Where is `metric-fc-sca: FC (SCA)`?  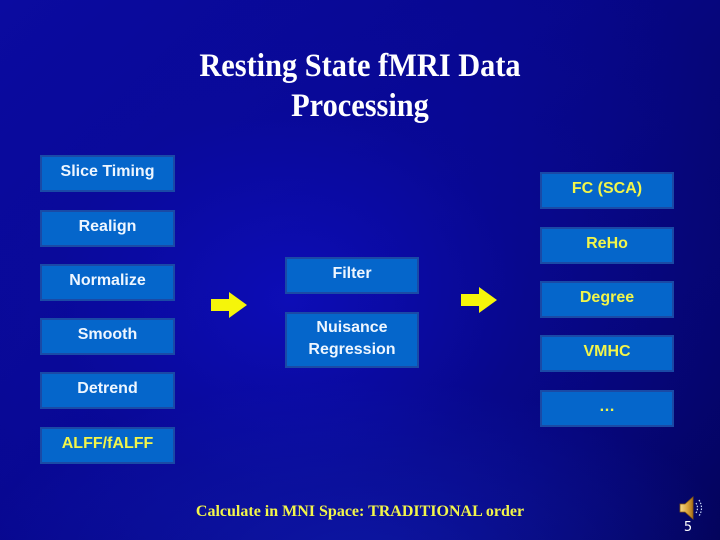 metric-fc-sca: FC (SCA) is located at coordinates (607, 190).